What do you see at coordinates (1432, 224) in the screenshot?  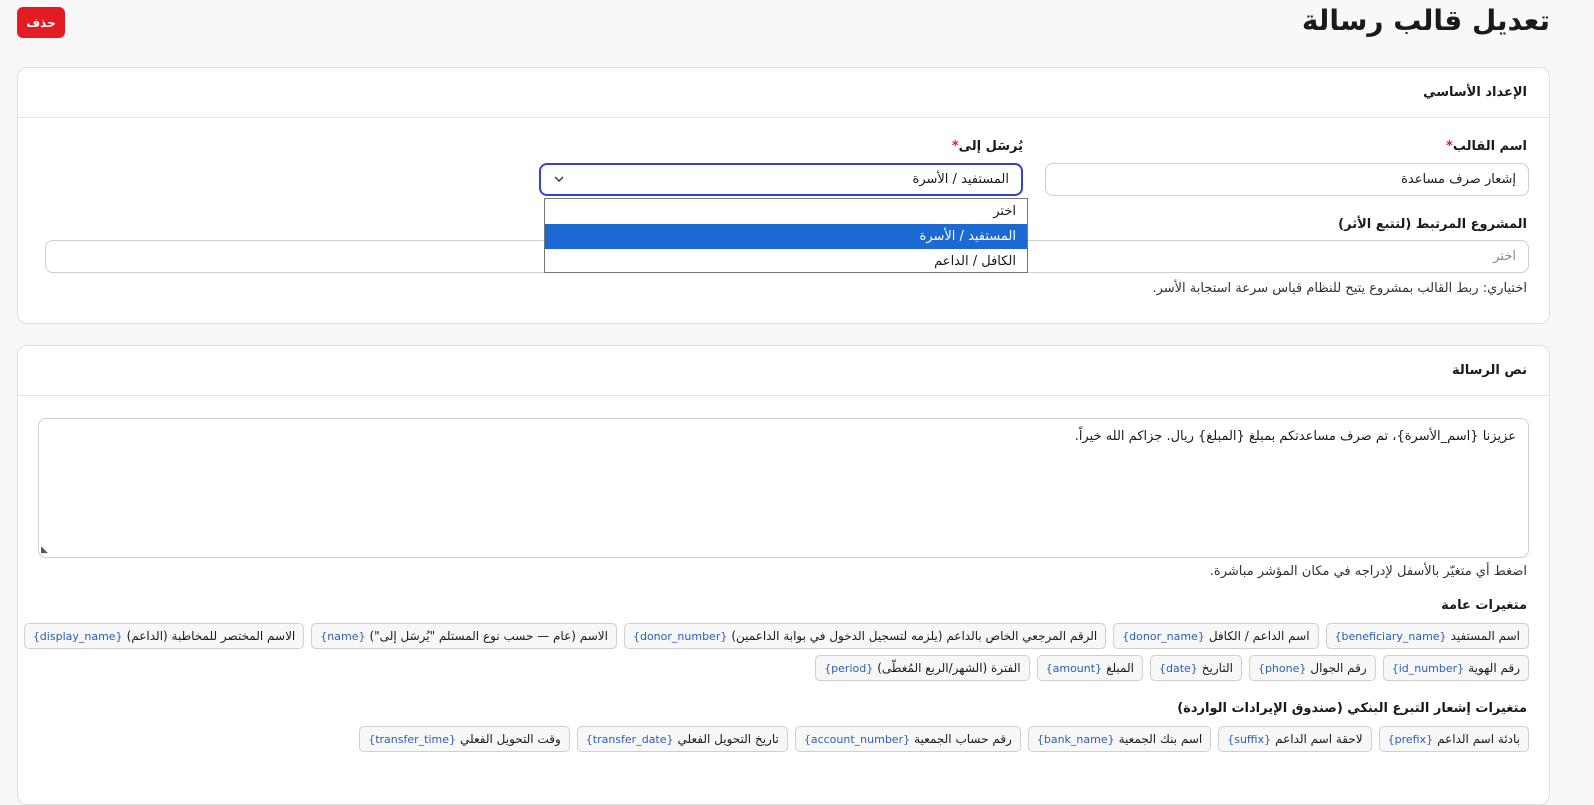 I see `project-label: المشروع المرتبط (لتتبع الأثر)` at bounding box center [1432, 224].